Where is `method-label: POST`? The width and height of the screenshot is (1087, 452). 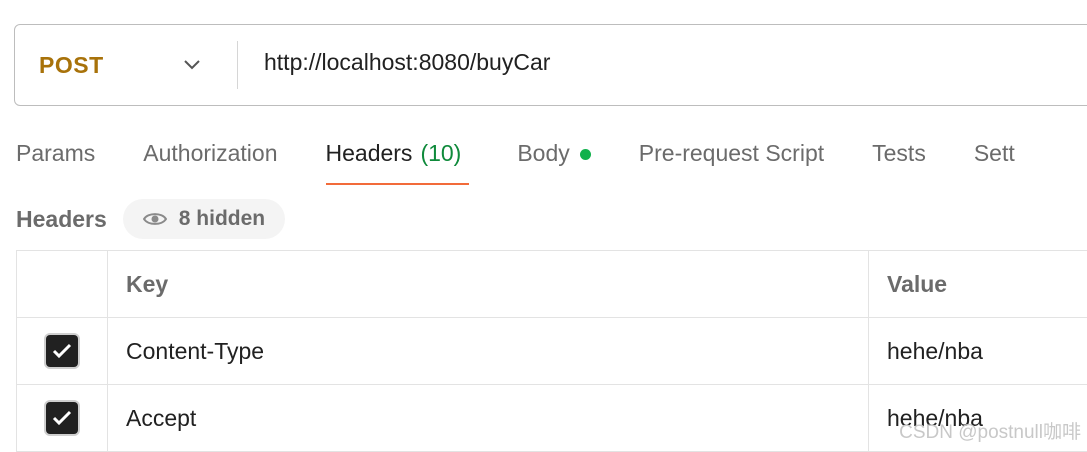 method-label: POST is located at coordinates (71, 64).